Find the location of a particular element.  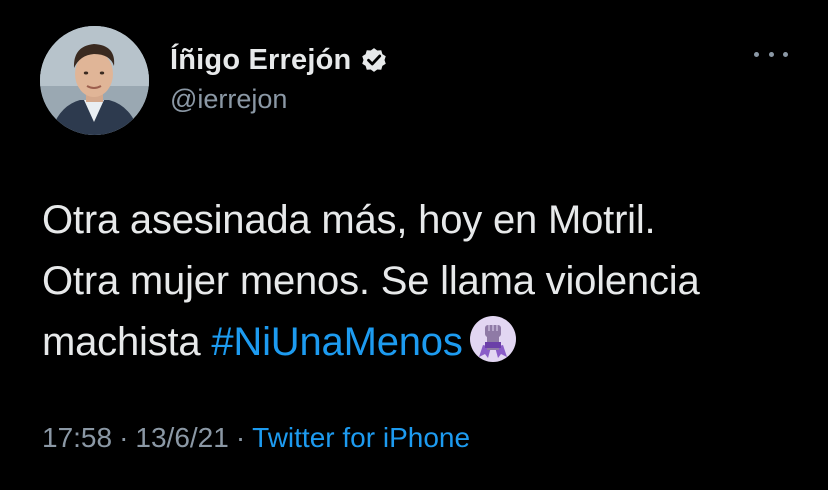

name-row: Íñigo Errejón is located at coordinates (279, 60).